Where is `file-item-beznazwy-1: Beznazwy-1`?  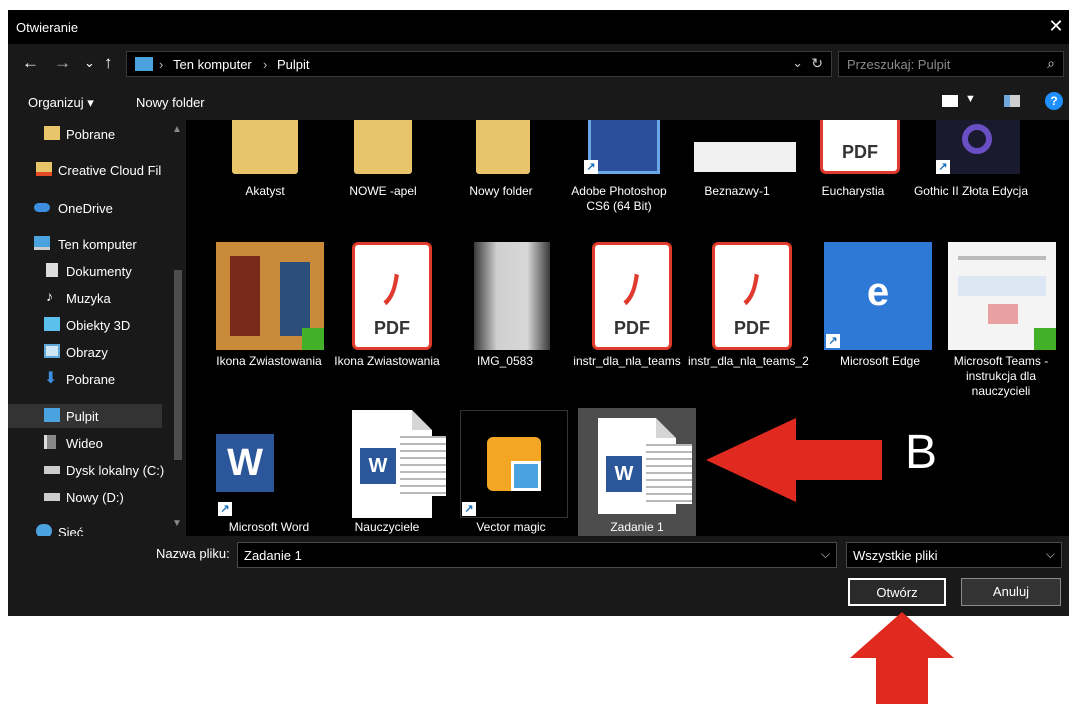 file-item-beznazwy-1: Beznazwy-1 is located at coordinates (737, 159).